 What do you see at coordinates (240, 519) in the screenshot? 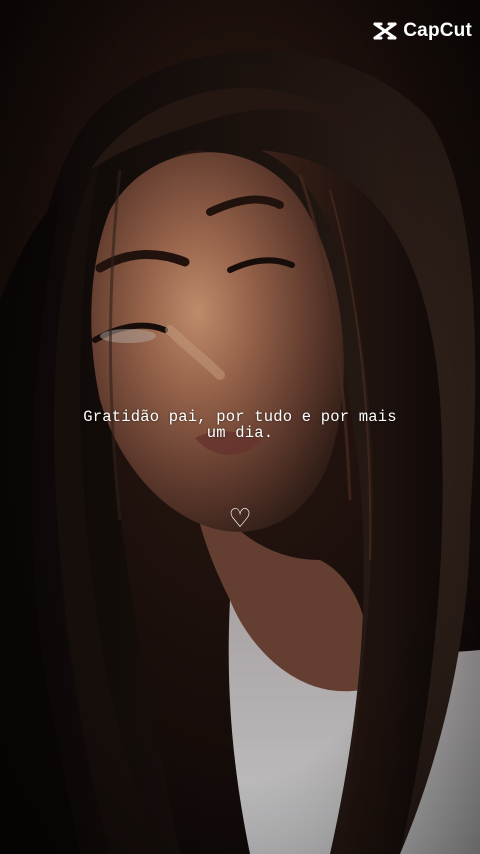
I see `heart-icon: ♡` at bounding box center [240, 519].